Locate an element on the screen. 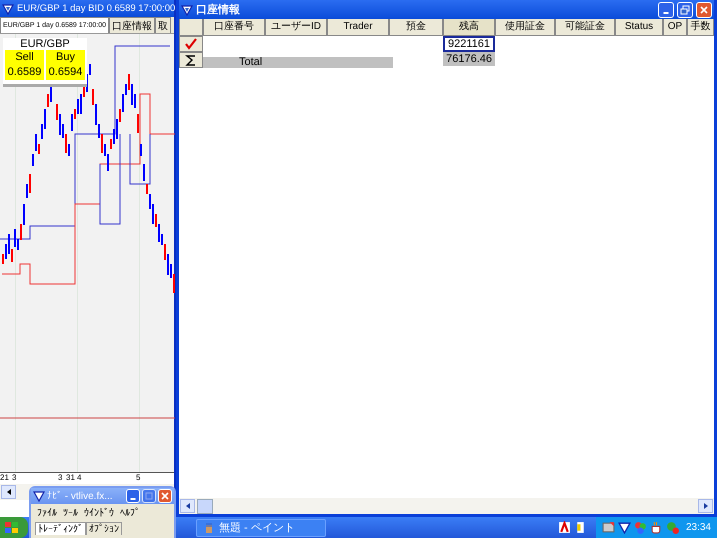  cup-icon is located at coordinates (656, 527).